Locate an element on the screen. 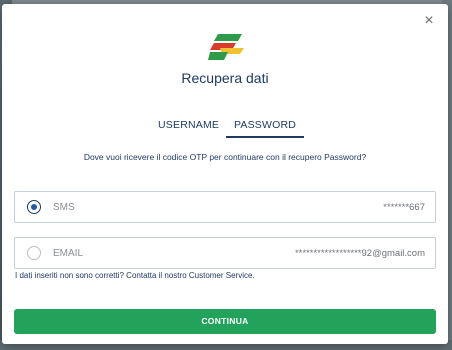  brand-logo-icon is located at coordinates (226, 47).